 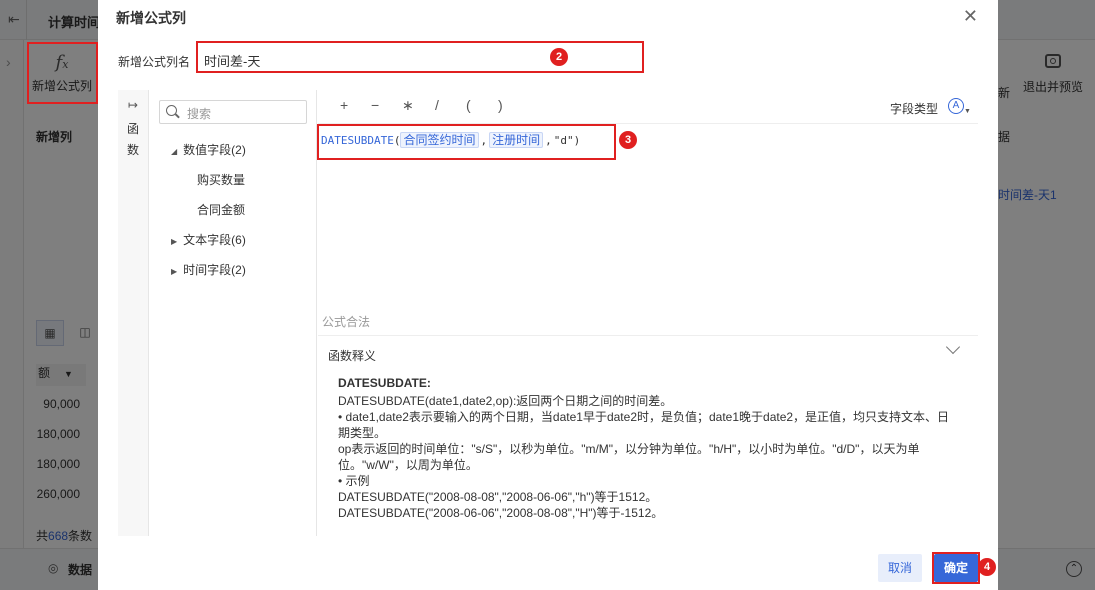 What do you see at coordinates (174, 151) in the screenshot?
I see `expanded-caret-icon: ◢` at bounding box center [174, 151].